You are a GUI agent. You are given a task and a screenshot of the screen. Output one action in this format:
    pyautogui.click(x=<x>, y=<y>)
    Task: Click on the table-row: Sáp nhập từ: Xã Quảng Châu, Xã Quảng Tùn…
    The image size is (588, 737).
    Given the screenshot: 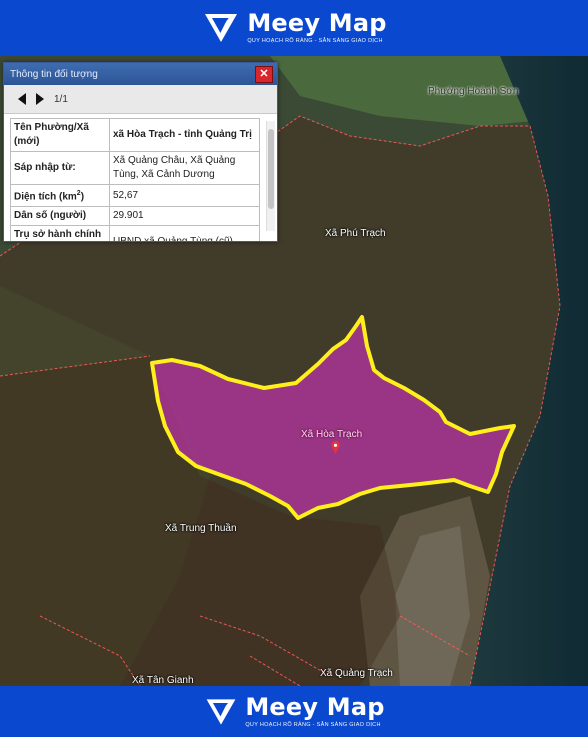 What is the action you would take?
    pyautogui.click(x=135, y=168)
    